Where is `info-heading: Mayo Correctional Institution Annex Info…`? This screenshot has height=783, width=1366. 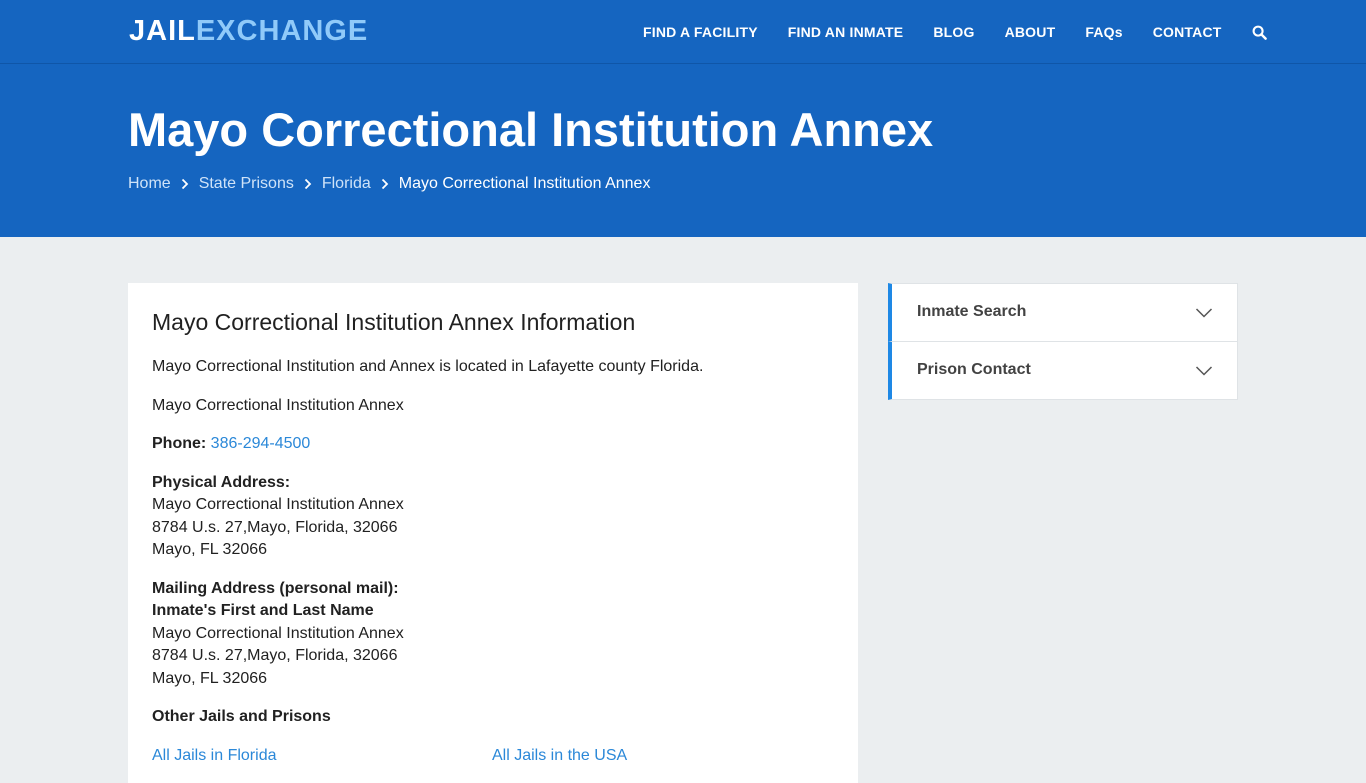 info-heading: Mayo Correctional Institution Annex Info… is located at coordinates (394, 322).